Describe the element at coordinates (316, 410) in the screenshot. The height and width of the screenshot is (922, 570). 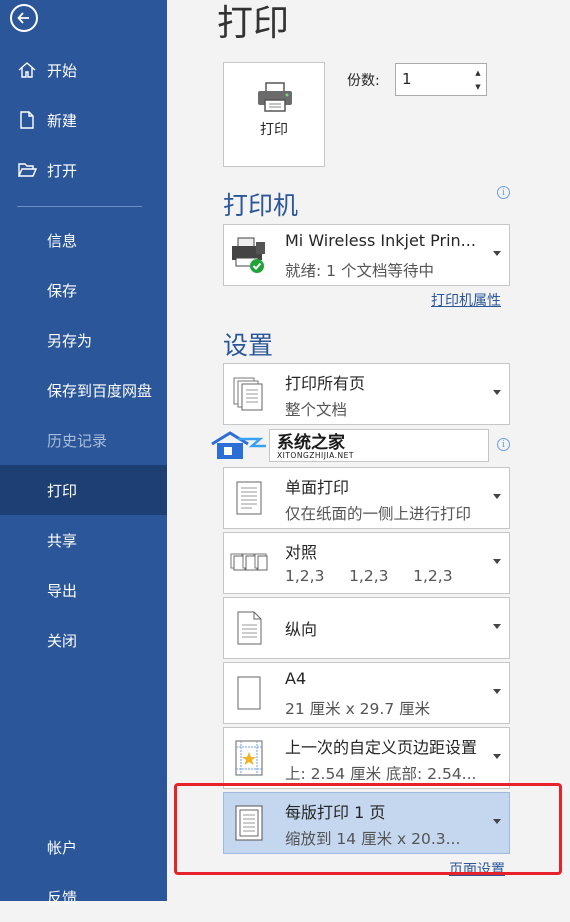
I see `setting-secondary: 整个文档` at that location.